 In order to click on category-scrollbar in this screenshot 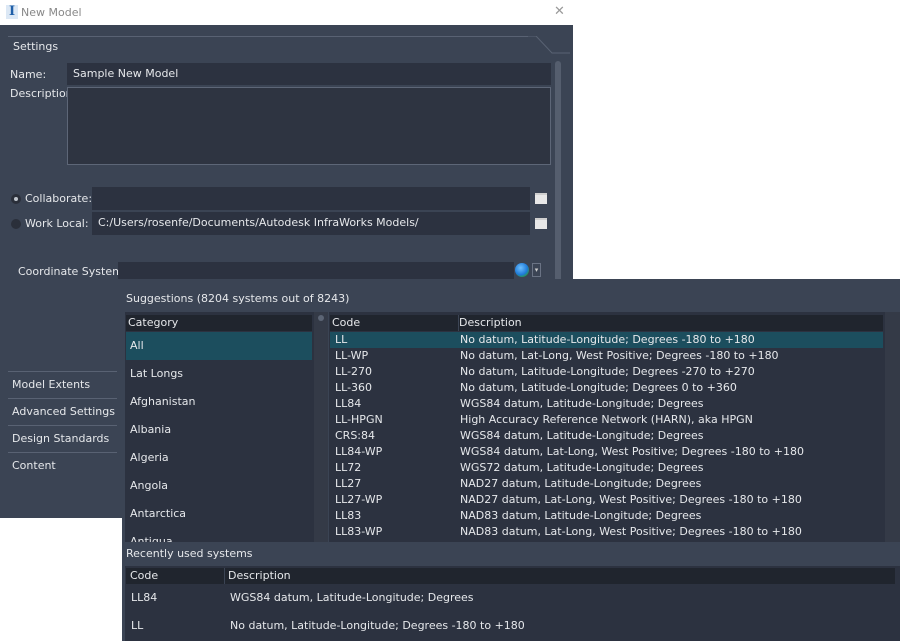, I will do `click(321, 427)`.